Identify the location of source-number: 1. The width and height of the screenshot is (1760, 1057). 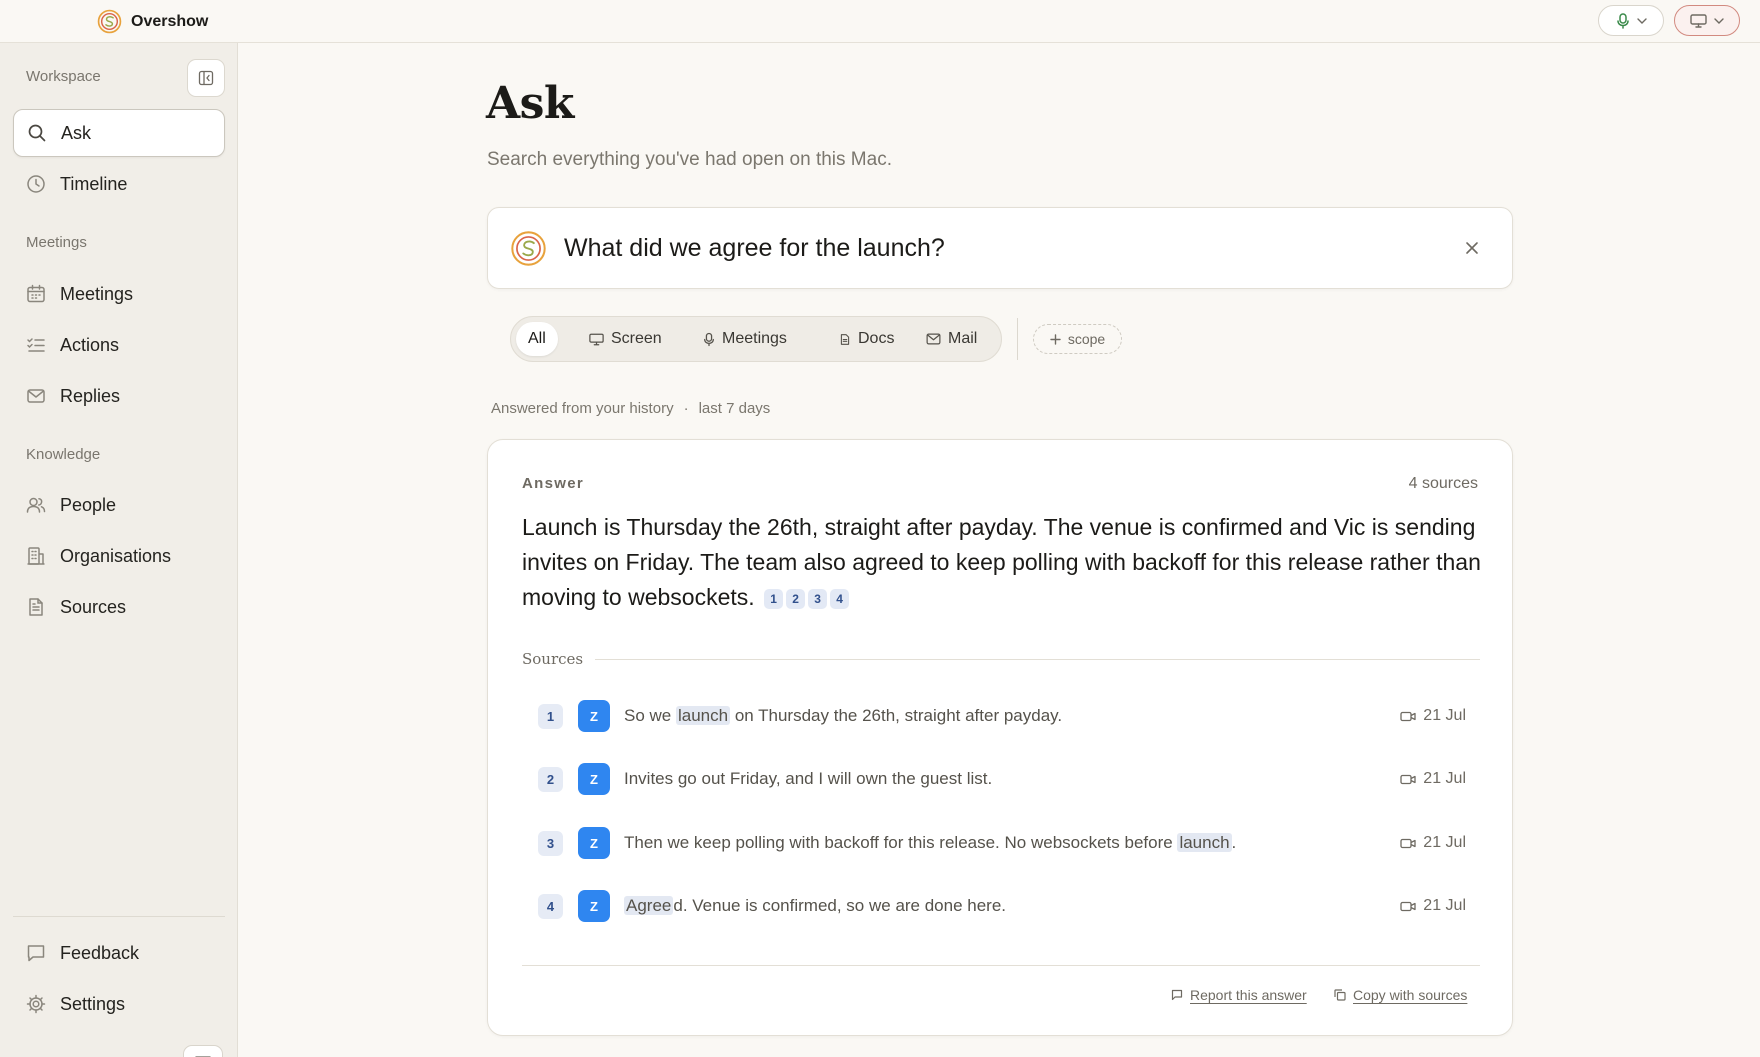
(550, 716).